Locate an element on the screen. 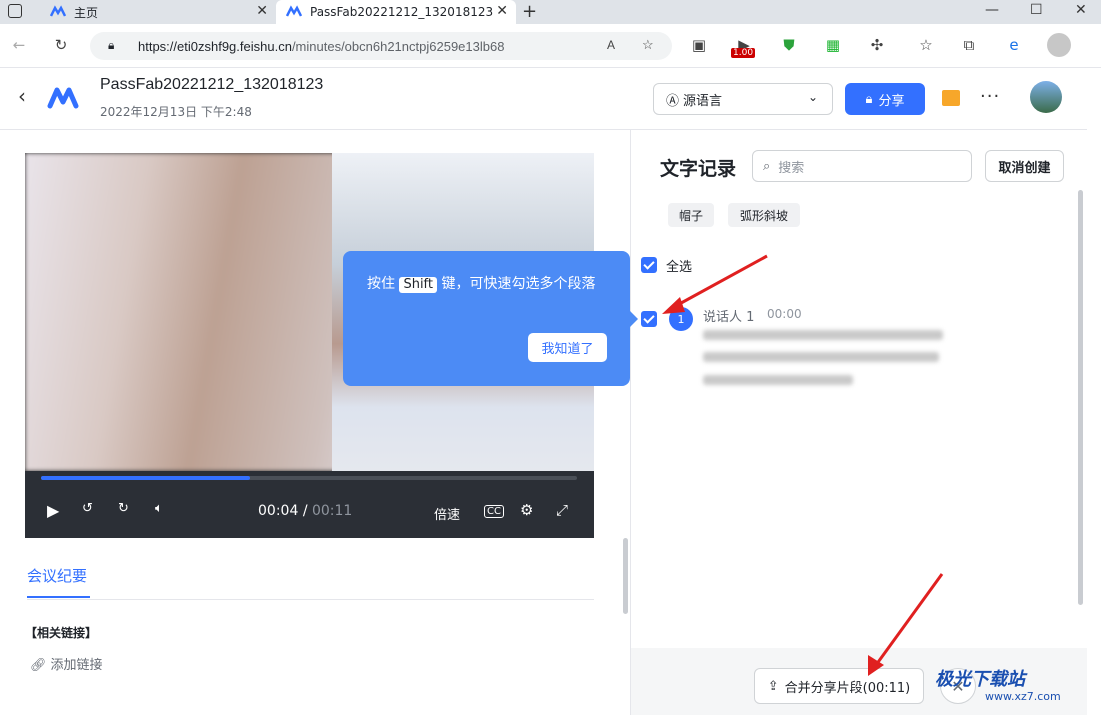  add-link-button: 🔗︎ 添加链接 is located at coordinates (66, 663).